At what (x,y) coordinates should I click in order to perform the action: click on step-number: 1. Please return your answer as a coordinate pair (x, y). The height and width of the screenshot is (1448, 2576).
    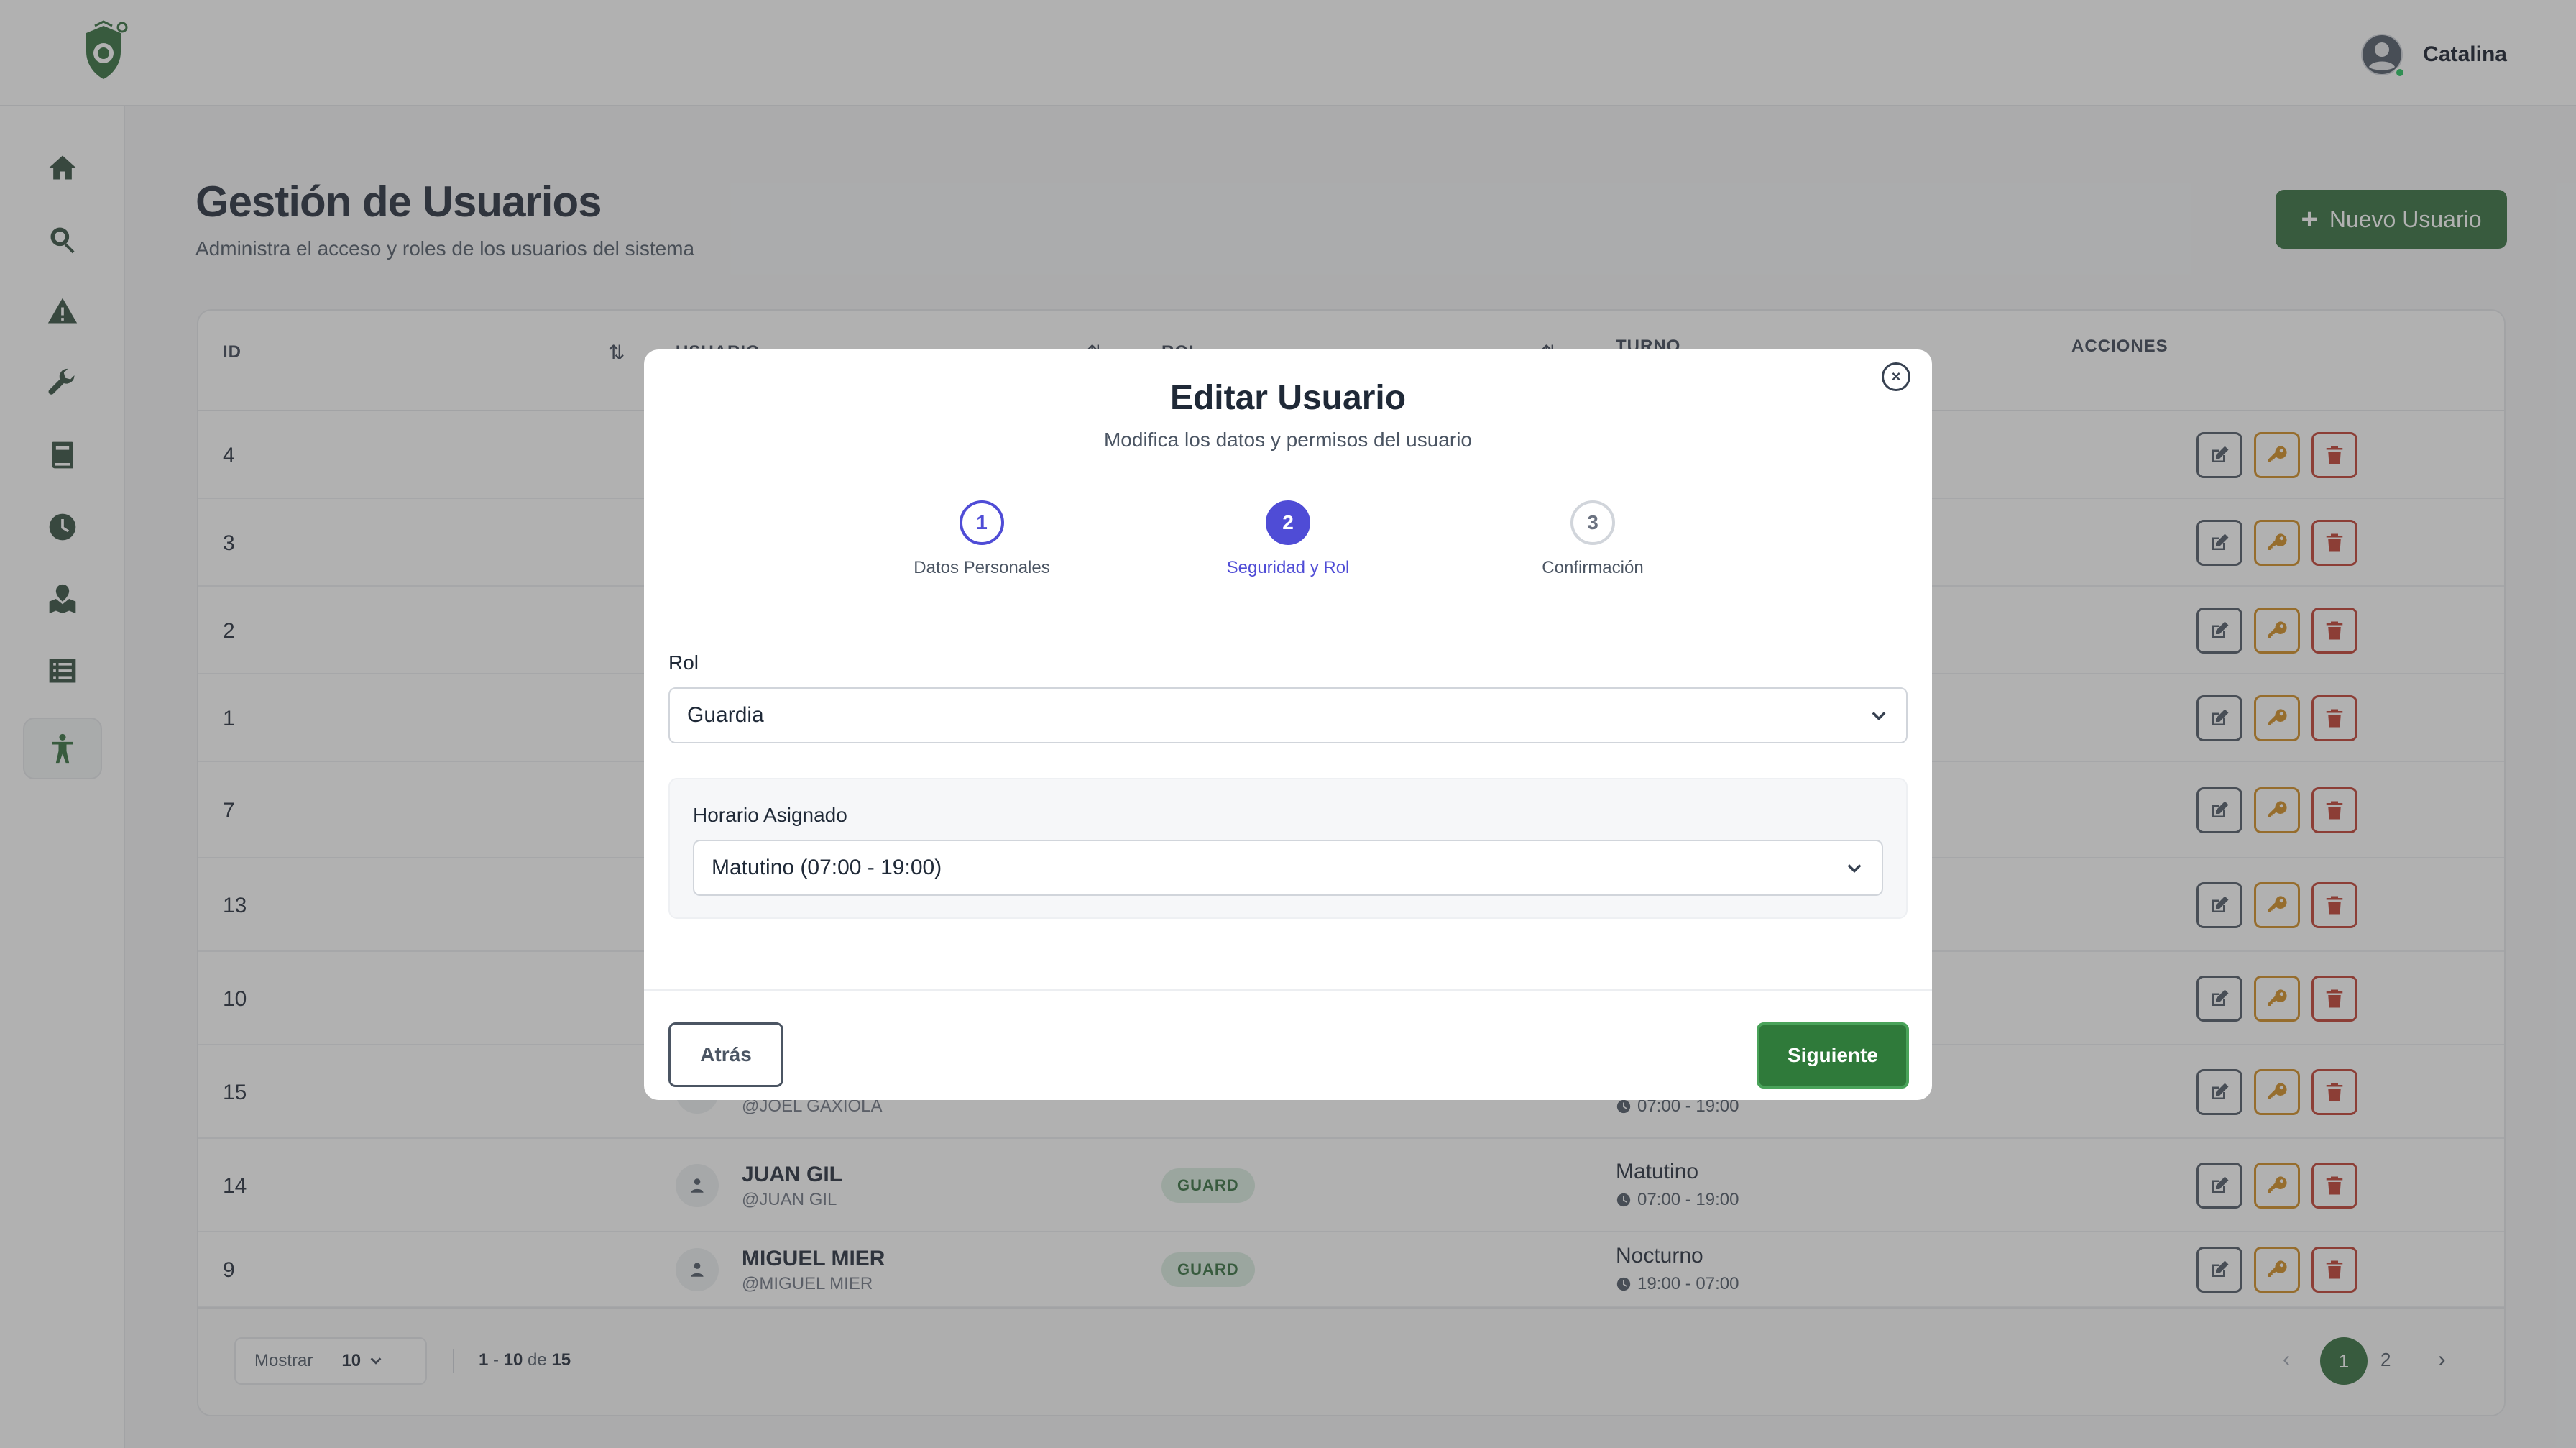
    Looking at the image, I should click on (982, 522).